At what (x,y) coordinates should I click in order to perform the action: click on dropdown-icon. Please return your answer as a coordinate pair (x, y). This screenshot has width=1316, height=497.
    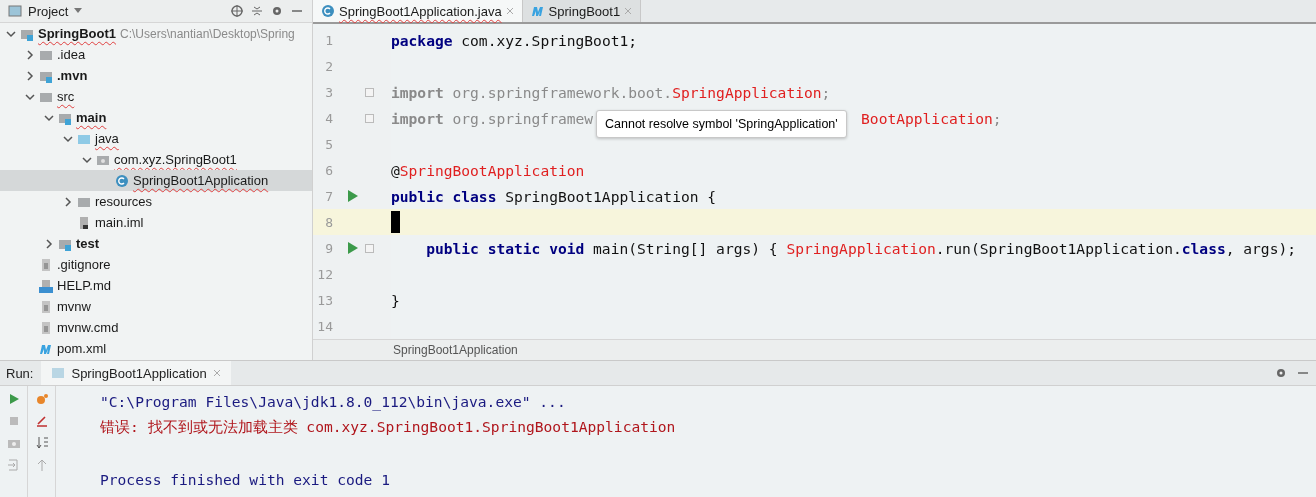
    Looking at the image, I should click on (78, 11).